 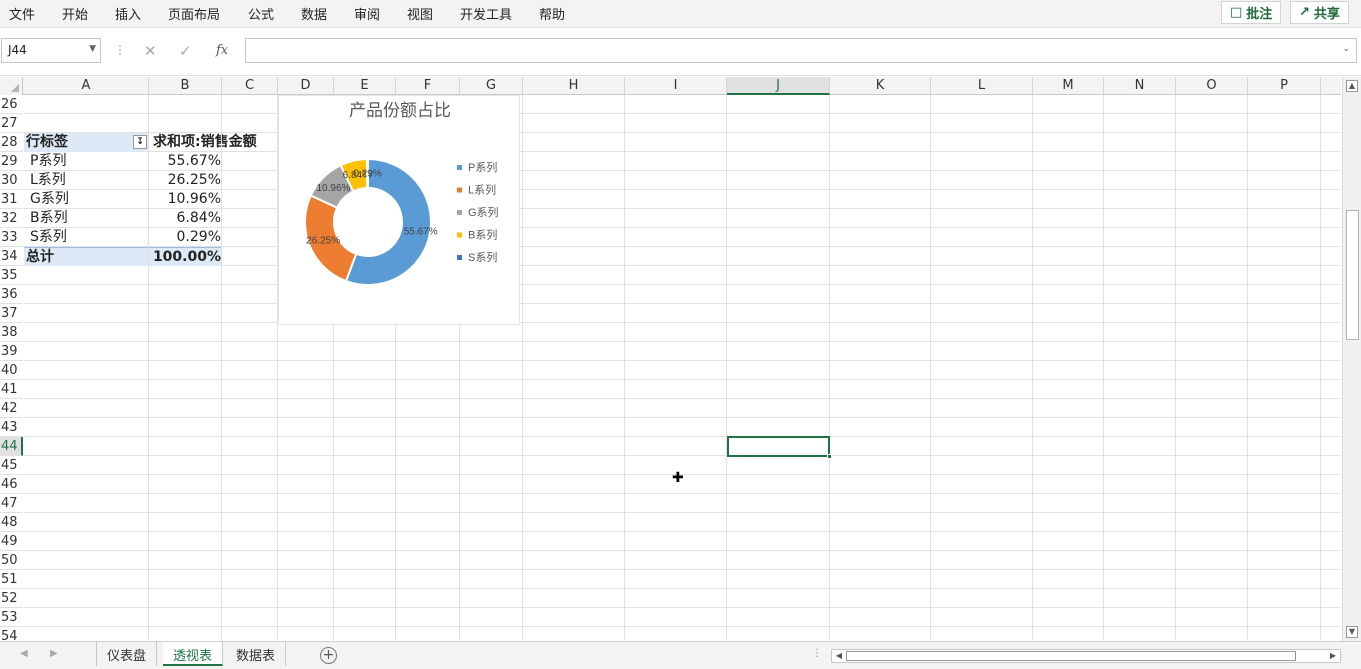 I want to click on column-header-e: E, so click(x=365, y=86).